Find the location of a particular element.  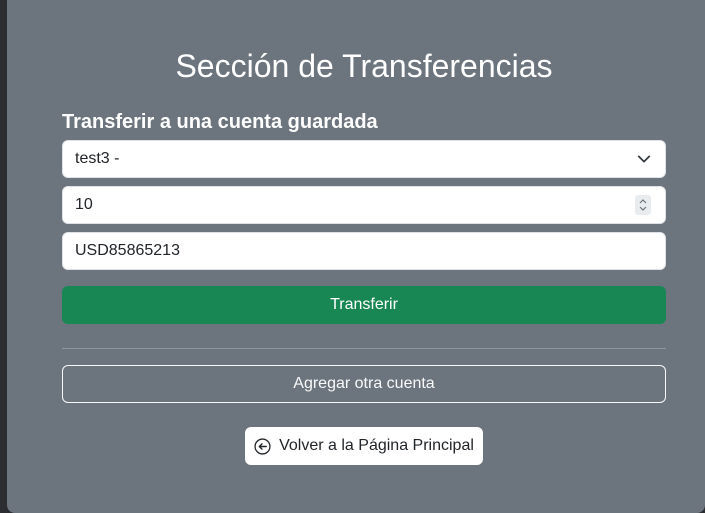

page-title: Sección de Transferencias is located at coordinates (364, 66).